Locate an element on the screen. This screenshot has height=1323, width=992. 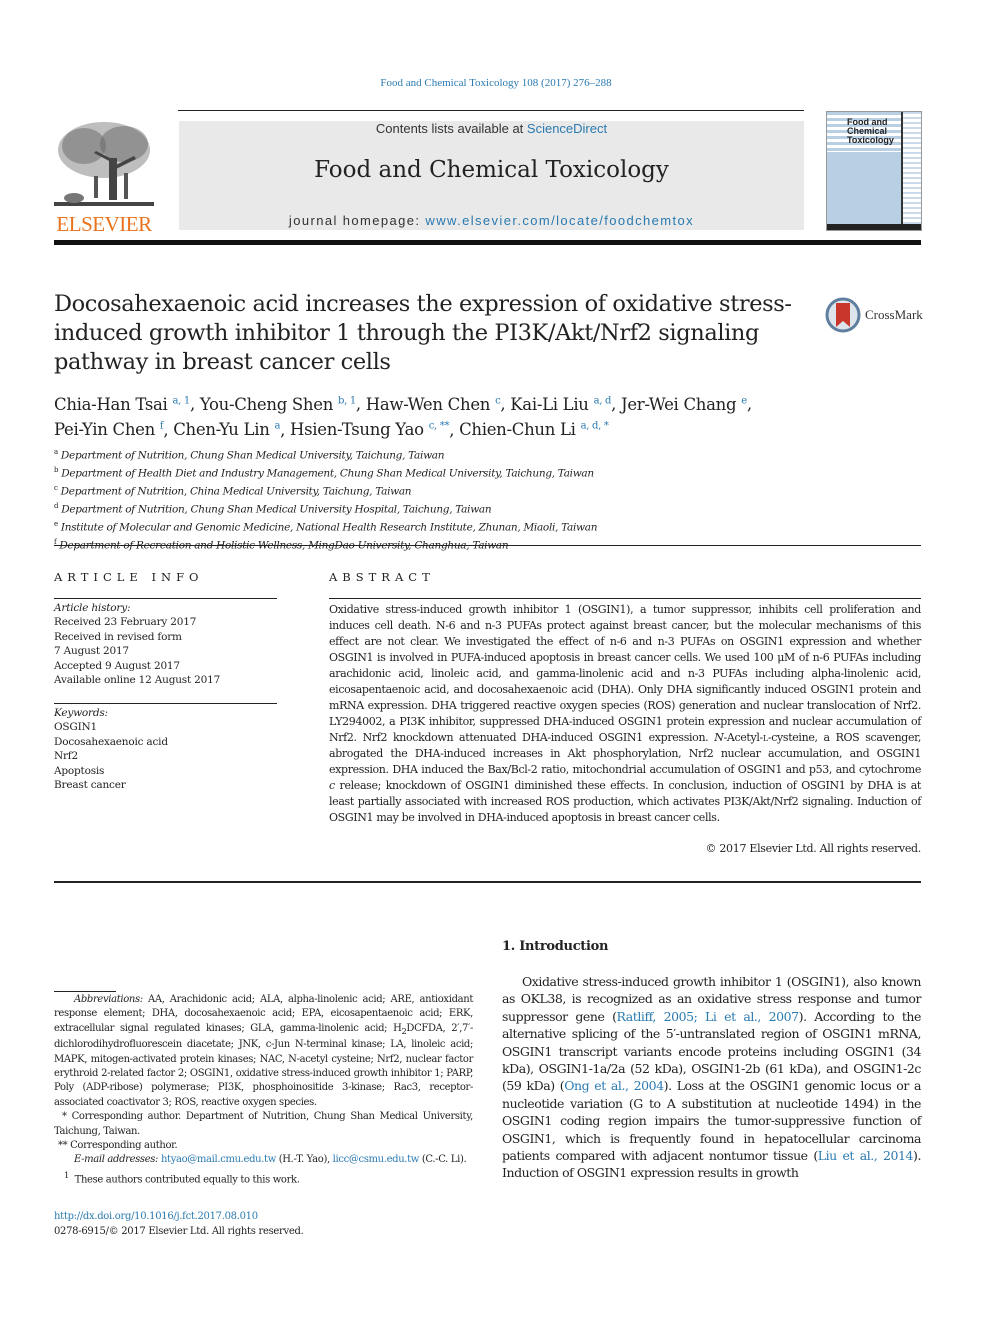
elsevier-logo: ELSEVIER is located at coordinates (104, 177).